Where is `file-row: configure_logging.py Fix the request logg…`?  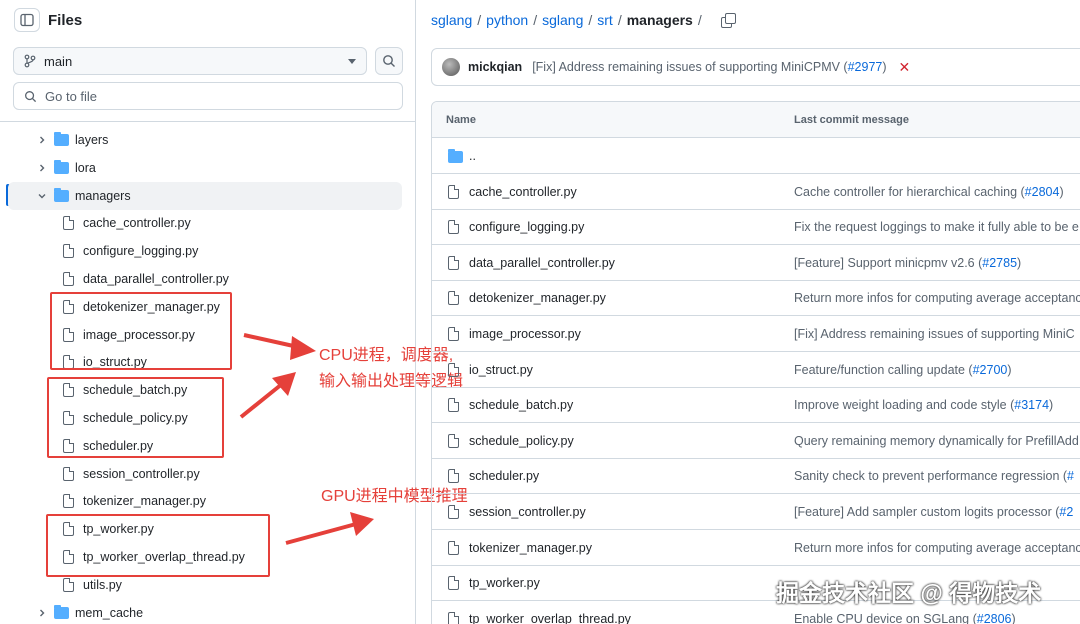
file-row: configure_logging.py Fix the request logg… is located at coordinates (756, 227).